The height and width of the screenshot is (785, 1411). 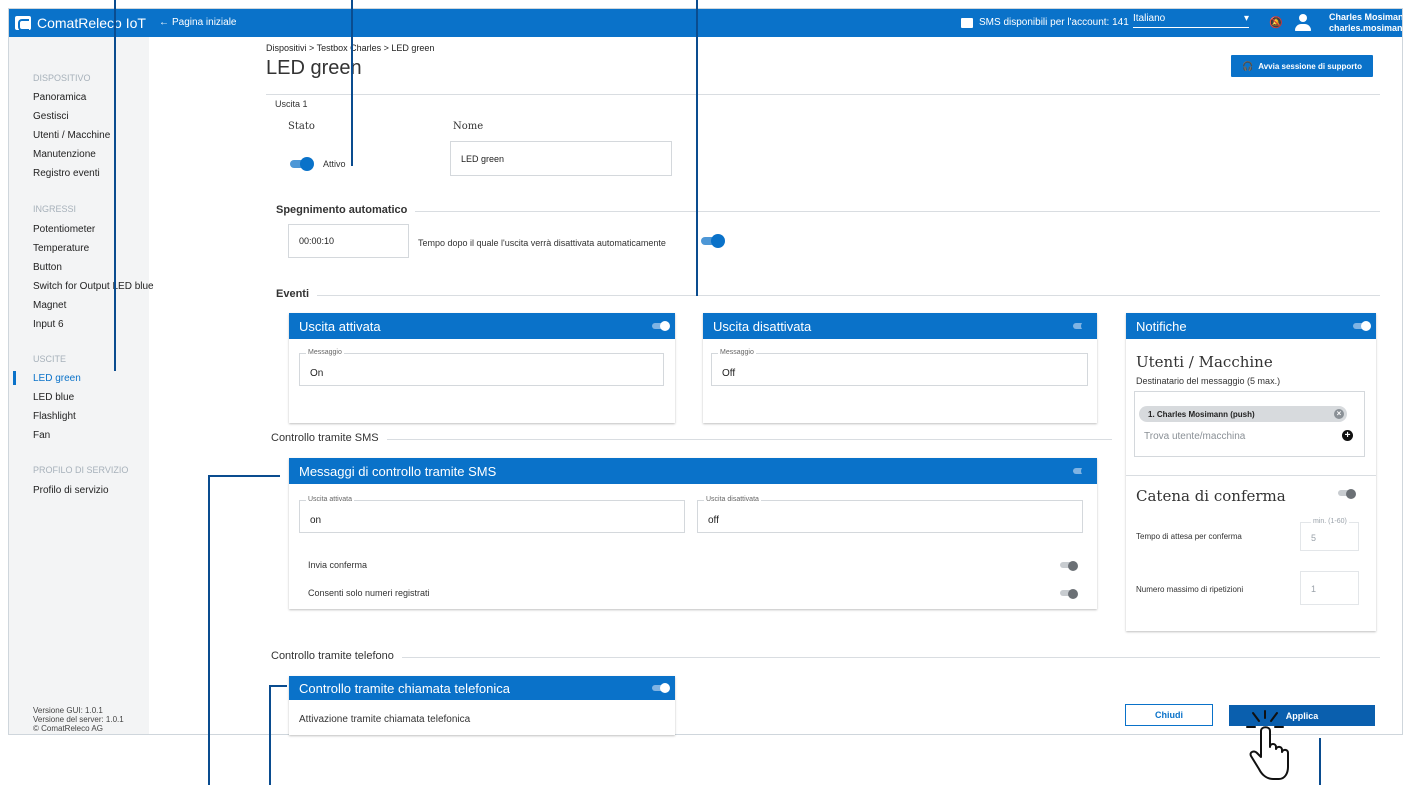 I want to click on event-off-message-field: Messaggio Off, so click(x=899, y=367).